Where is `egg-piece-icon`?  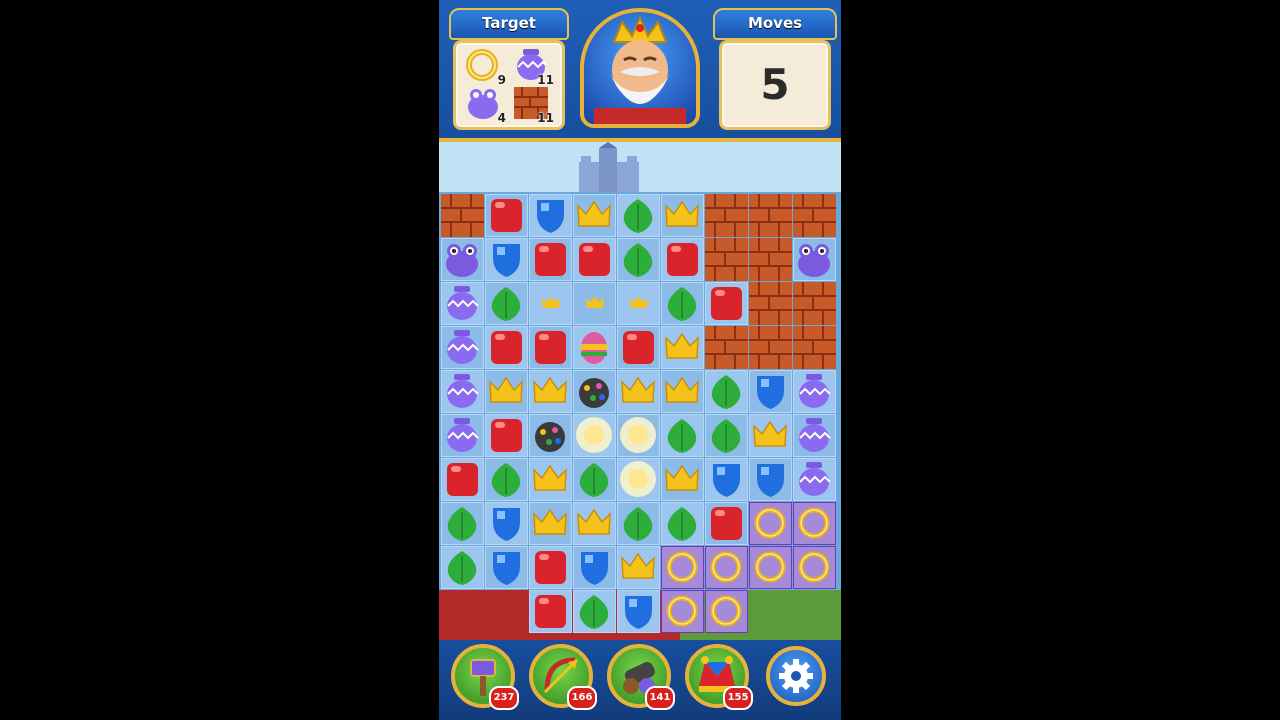
egg-piece-icon is located at coordinates (594, 348).